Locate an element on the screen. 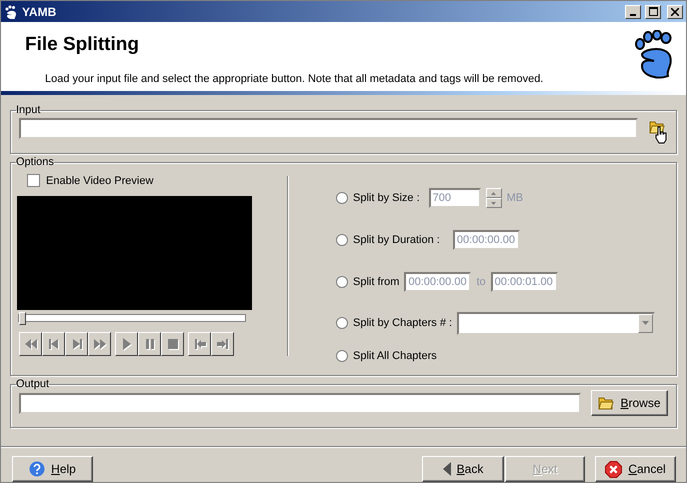 The width and height of the screenshot is (687, 483). page-title: File Splitting is located at coordinates (82, 45).